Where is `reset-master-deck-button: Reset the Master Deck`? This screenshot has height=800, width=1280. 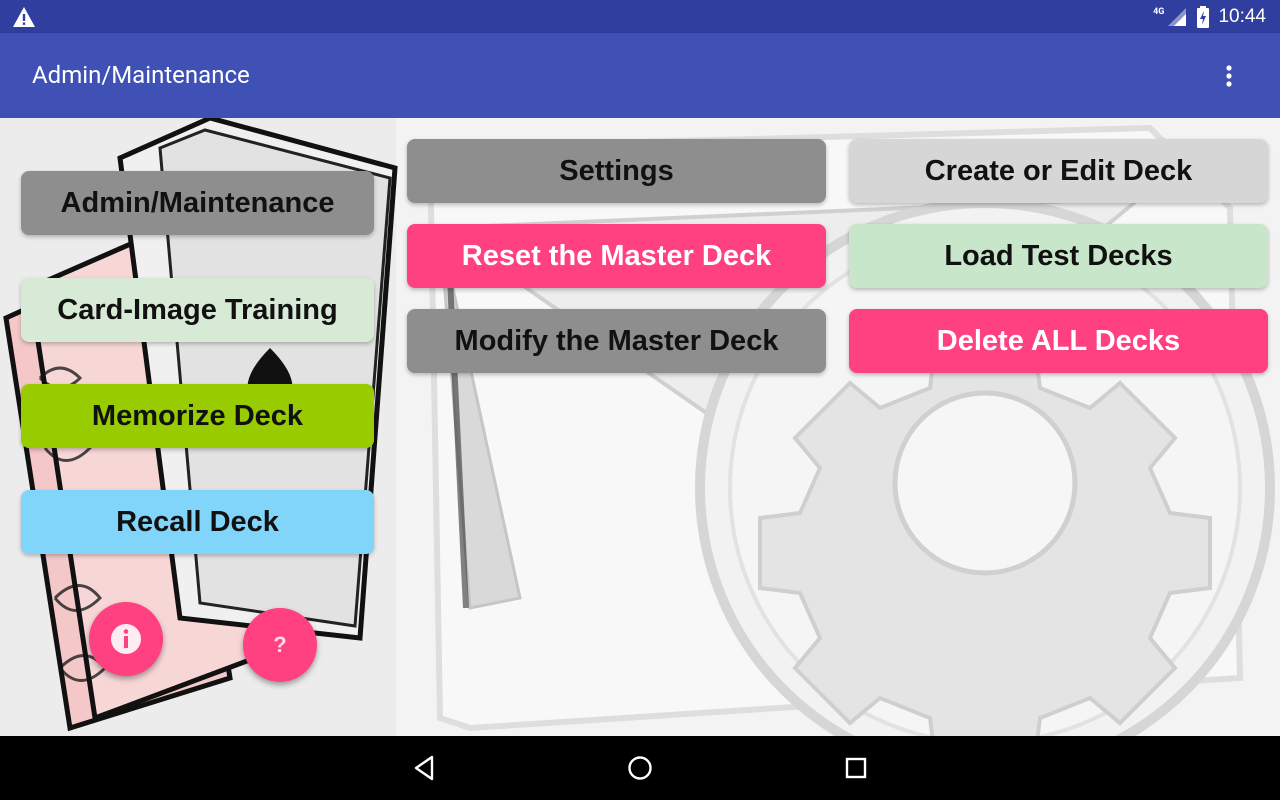 reset-master-deck-button: Reset the Master Deck is located at coordinates (616, 256).